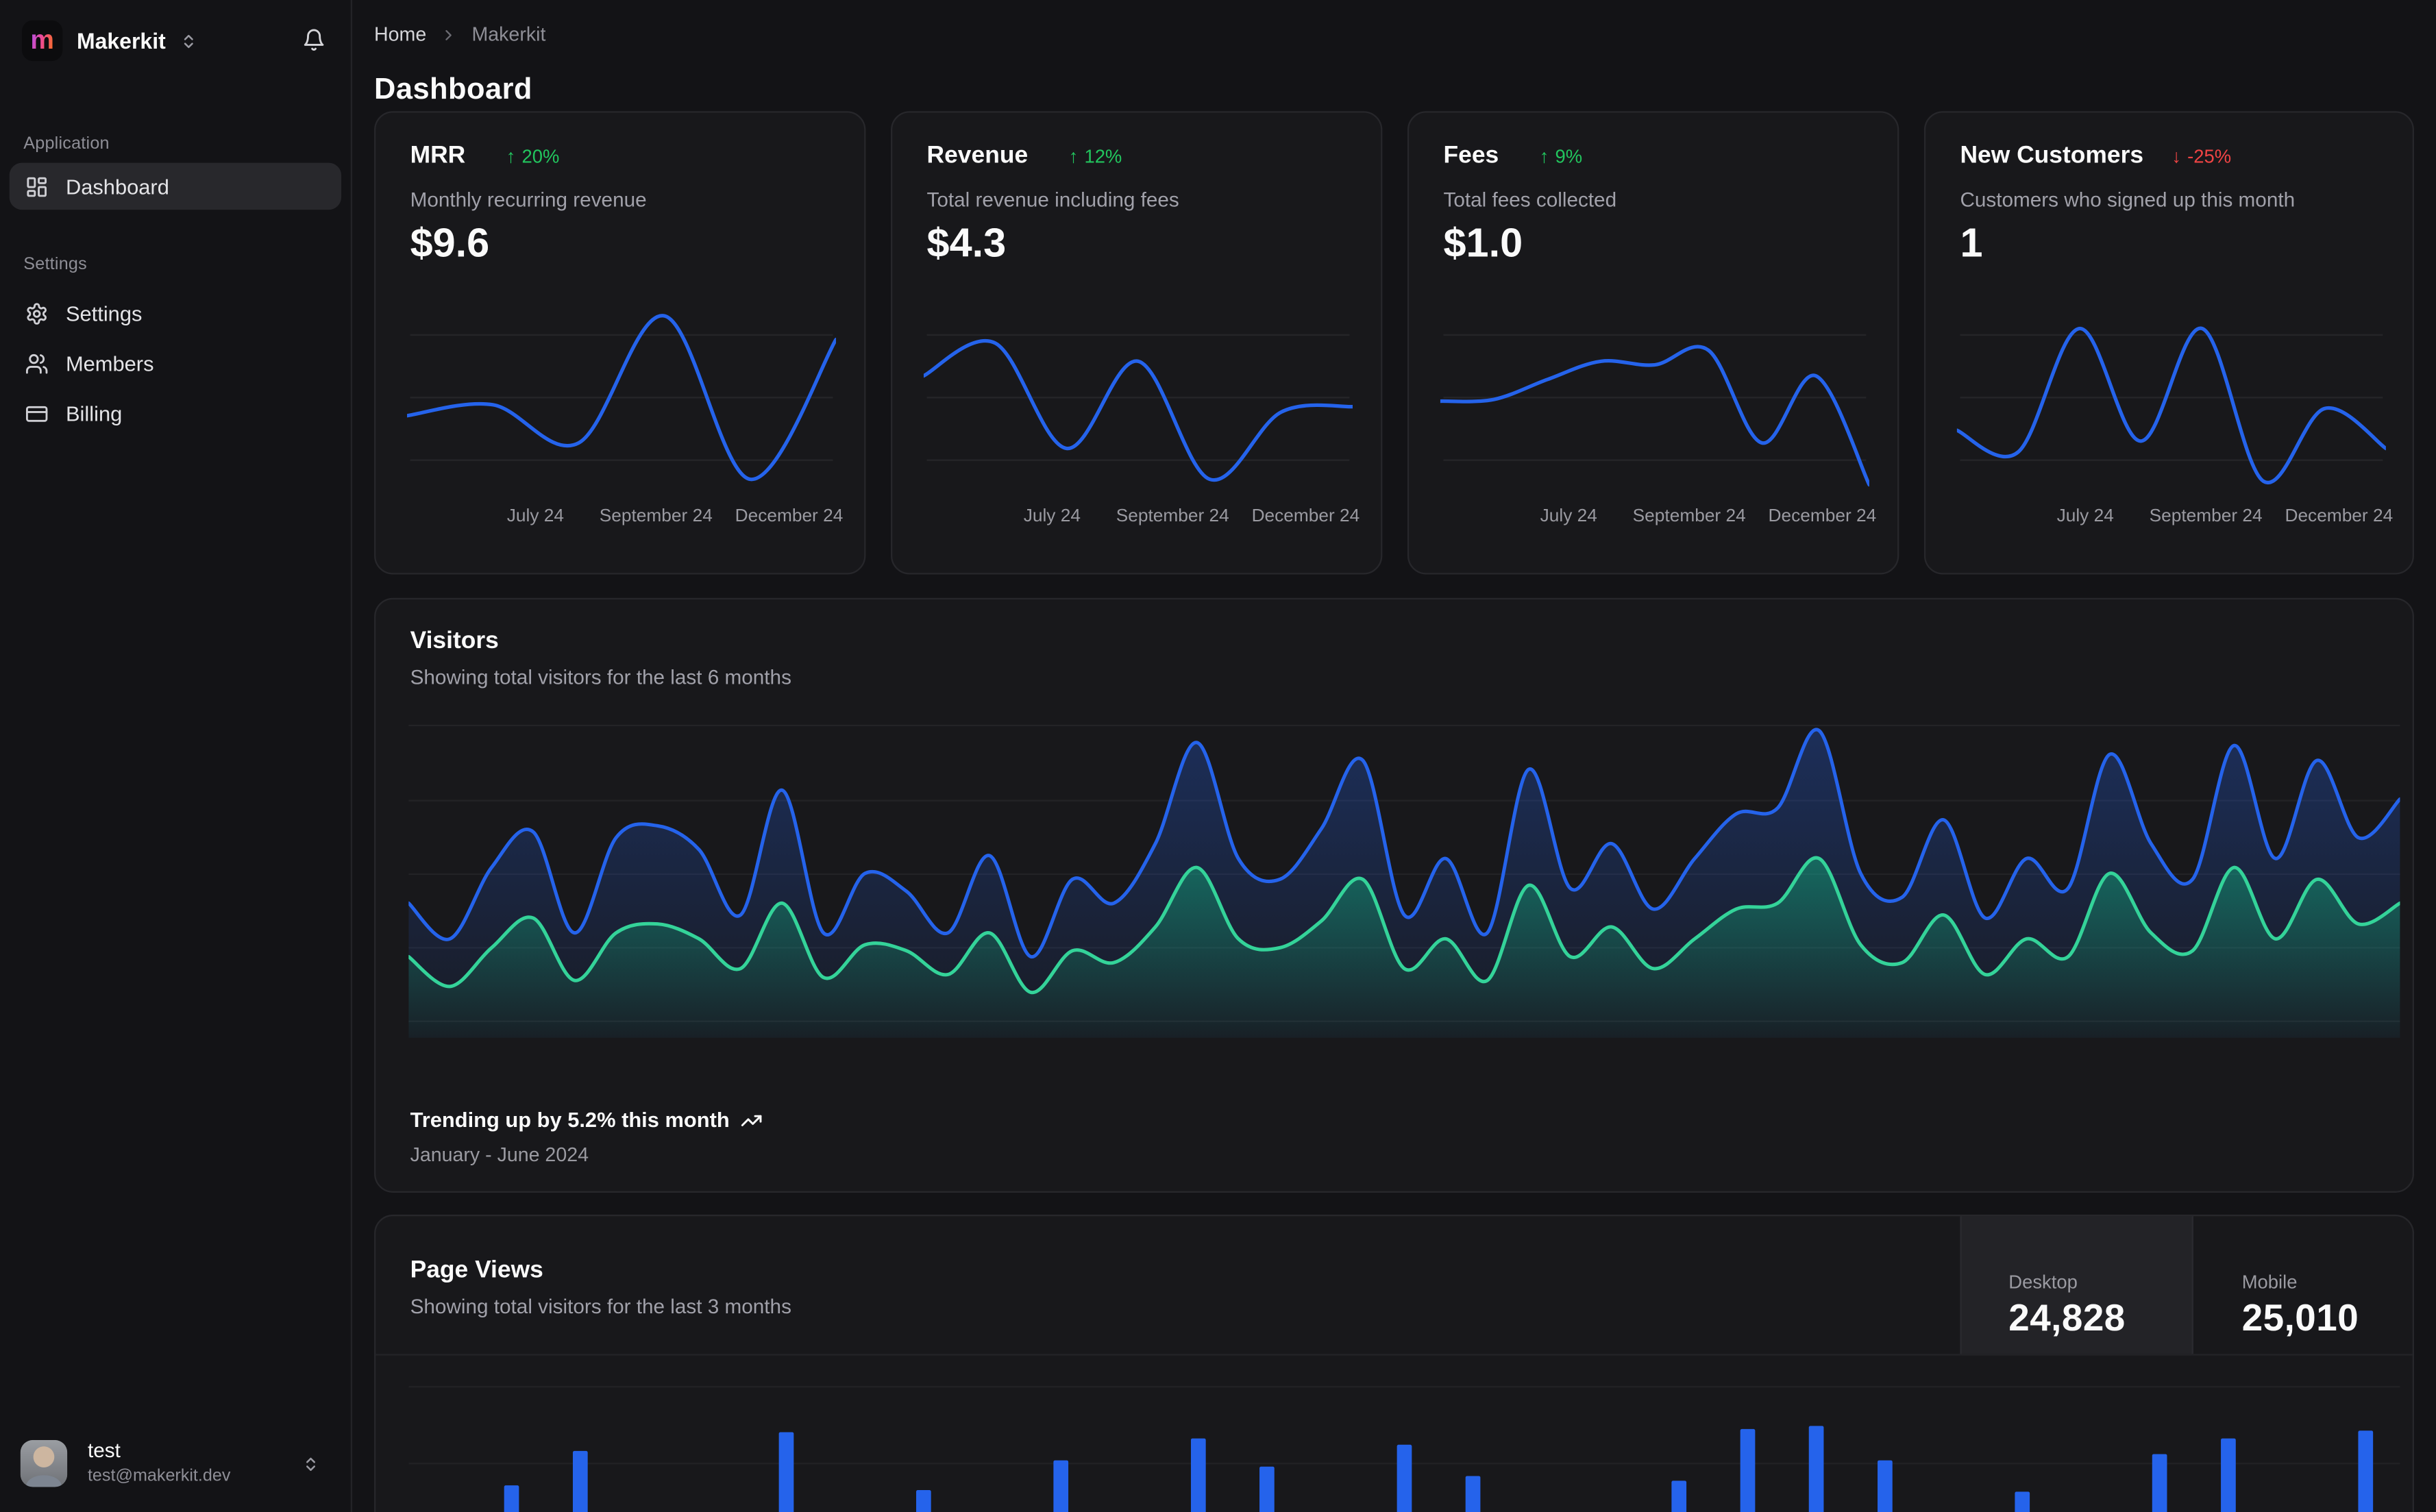  I want to click on mrr-sparkline-chart, so click(622, 398).